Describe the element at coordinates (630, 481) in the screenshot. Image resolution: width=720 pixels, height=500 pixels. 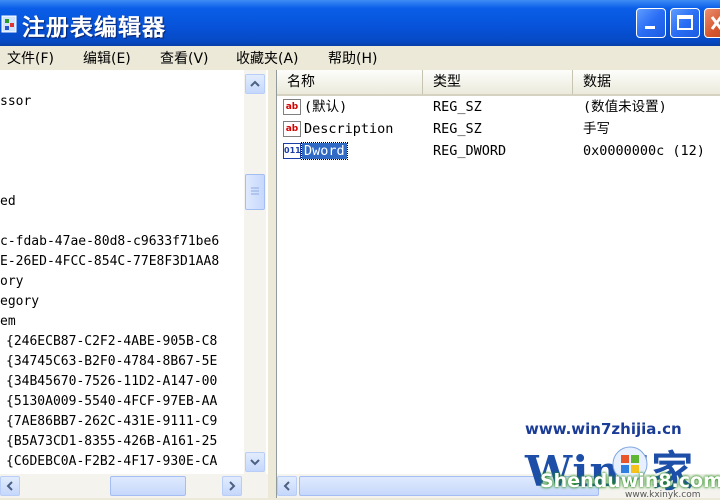
I see `watermark-site: Shenduwin8.com` at that location.